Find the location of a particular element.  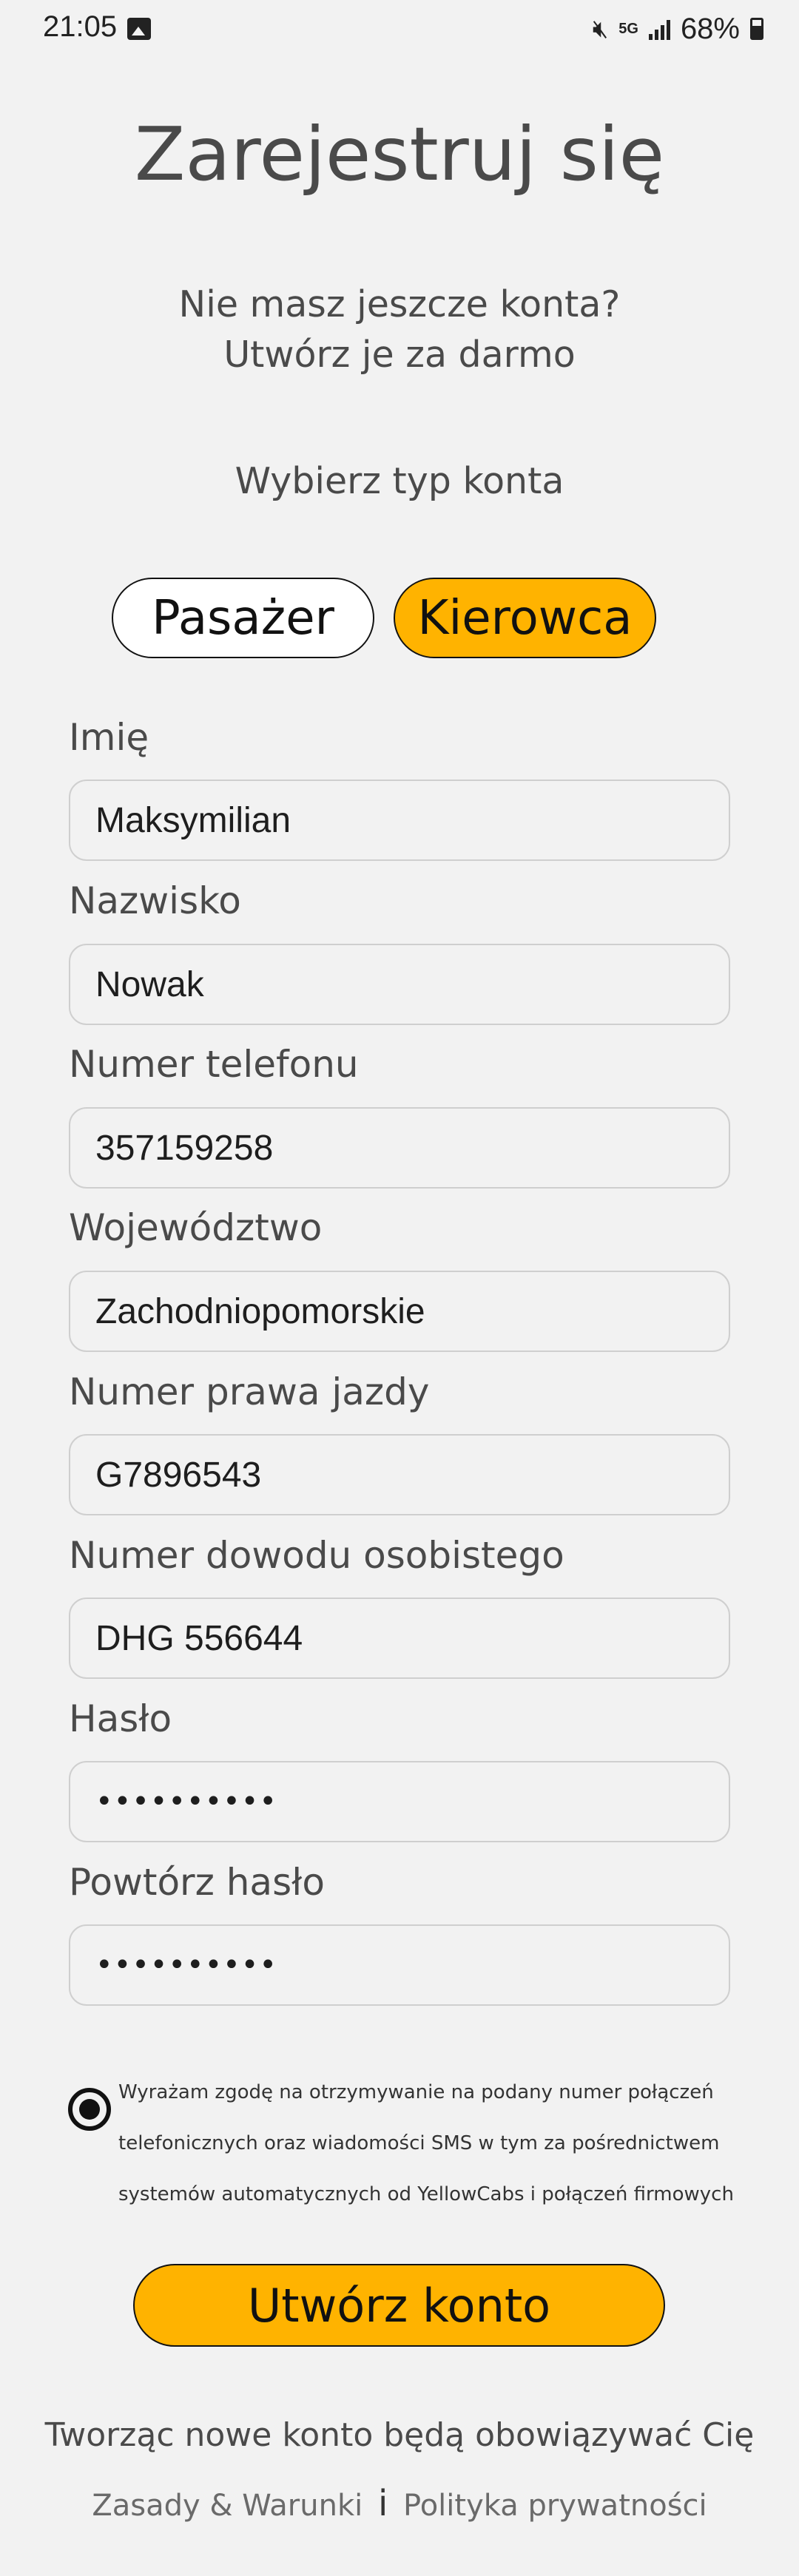

signal-icon is located at coordinates (659, 29).